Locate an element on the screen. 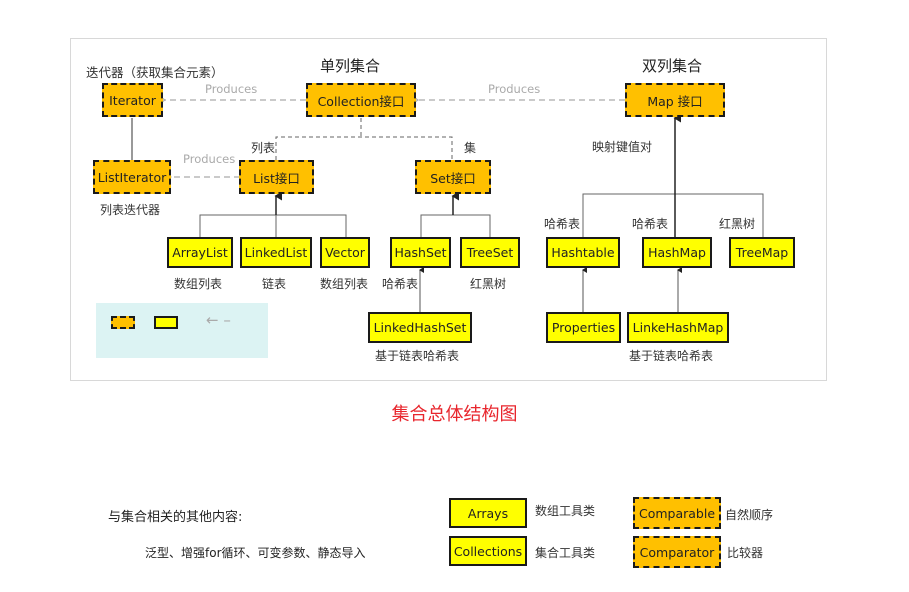  list-iterator-desc: 列表迭代器 is located at coordinates (130, 210).